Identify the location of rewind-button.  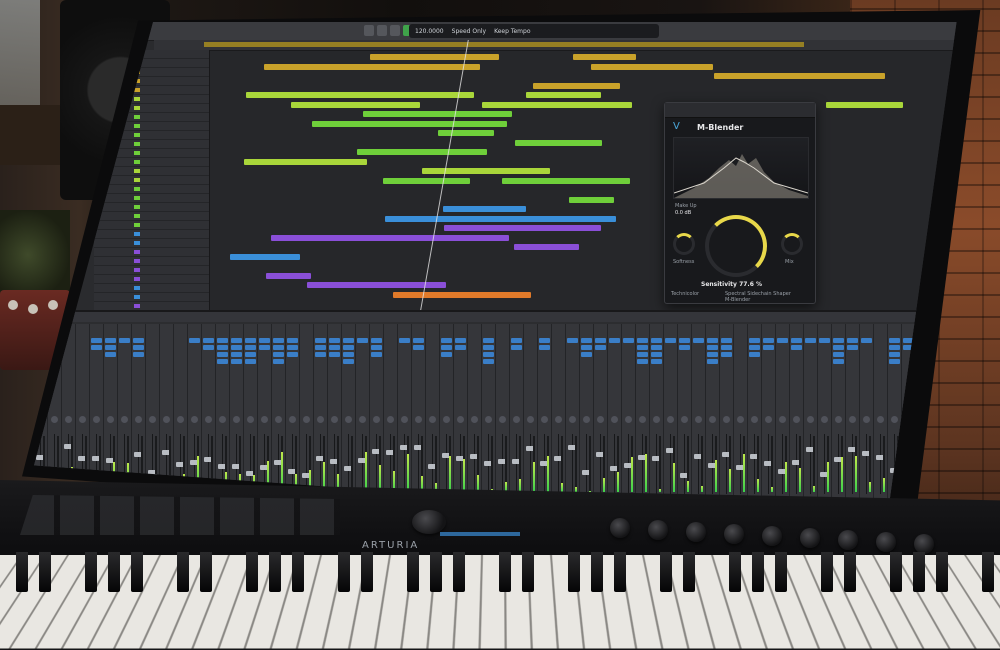
(369, 30).